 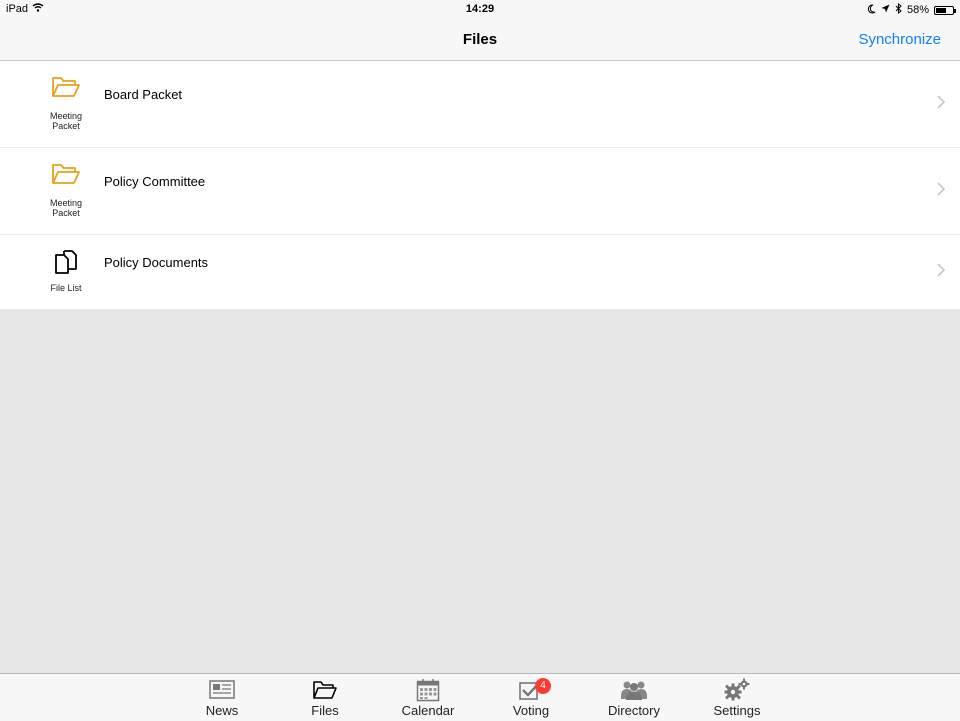 What do you see at coordinates (917, 10) in the screenshot?
I see `battery-percent: 58%` at bounding box center [917, 10].